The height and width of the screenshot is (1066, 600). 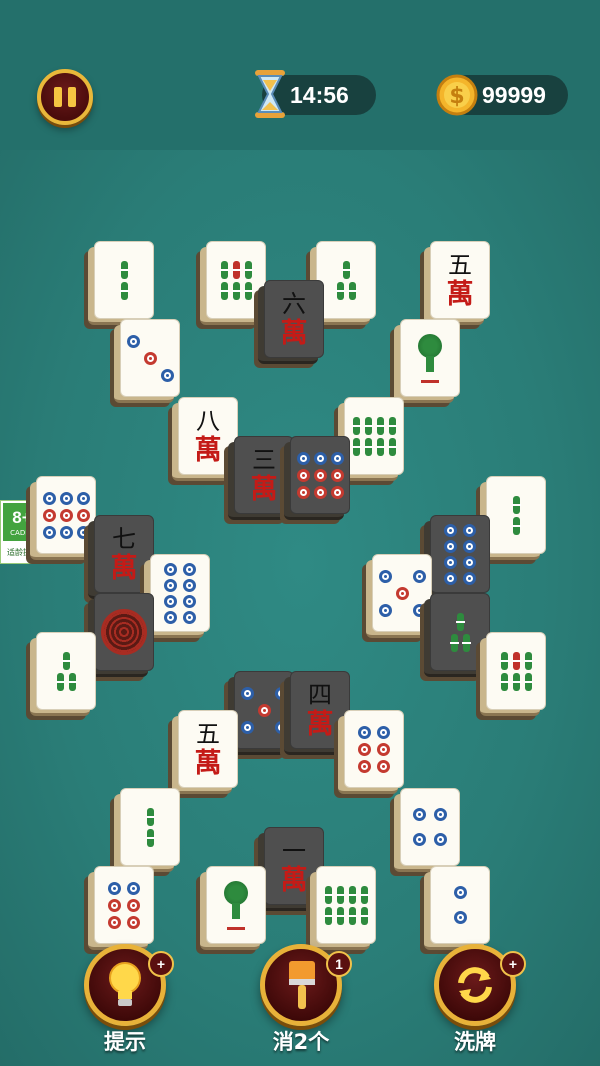 I want to click on coin-icon: $, so click(x=457, y=95).